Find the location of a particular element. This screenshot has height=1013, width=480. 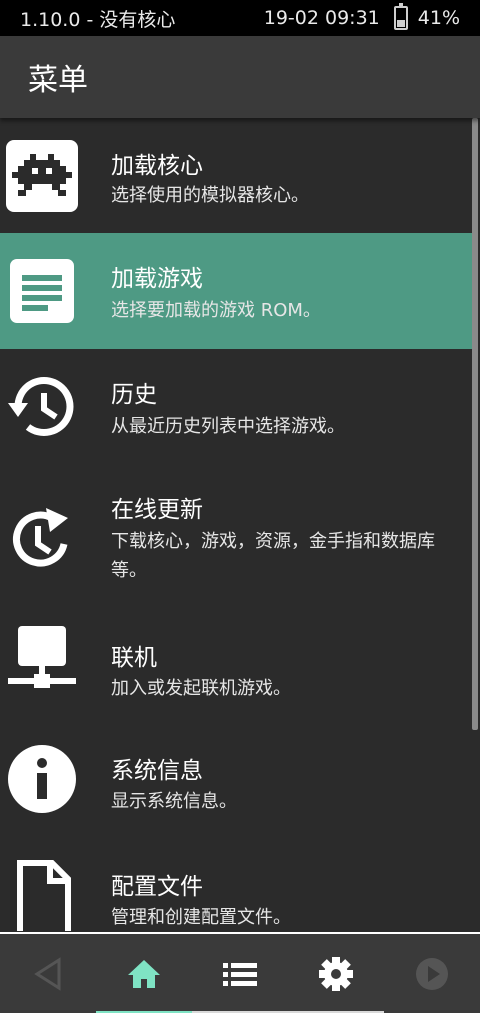

update-icon is located at coordinates (40, 537).